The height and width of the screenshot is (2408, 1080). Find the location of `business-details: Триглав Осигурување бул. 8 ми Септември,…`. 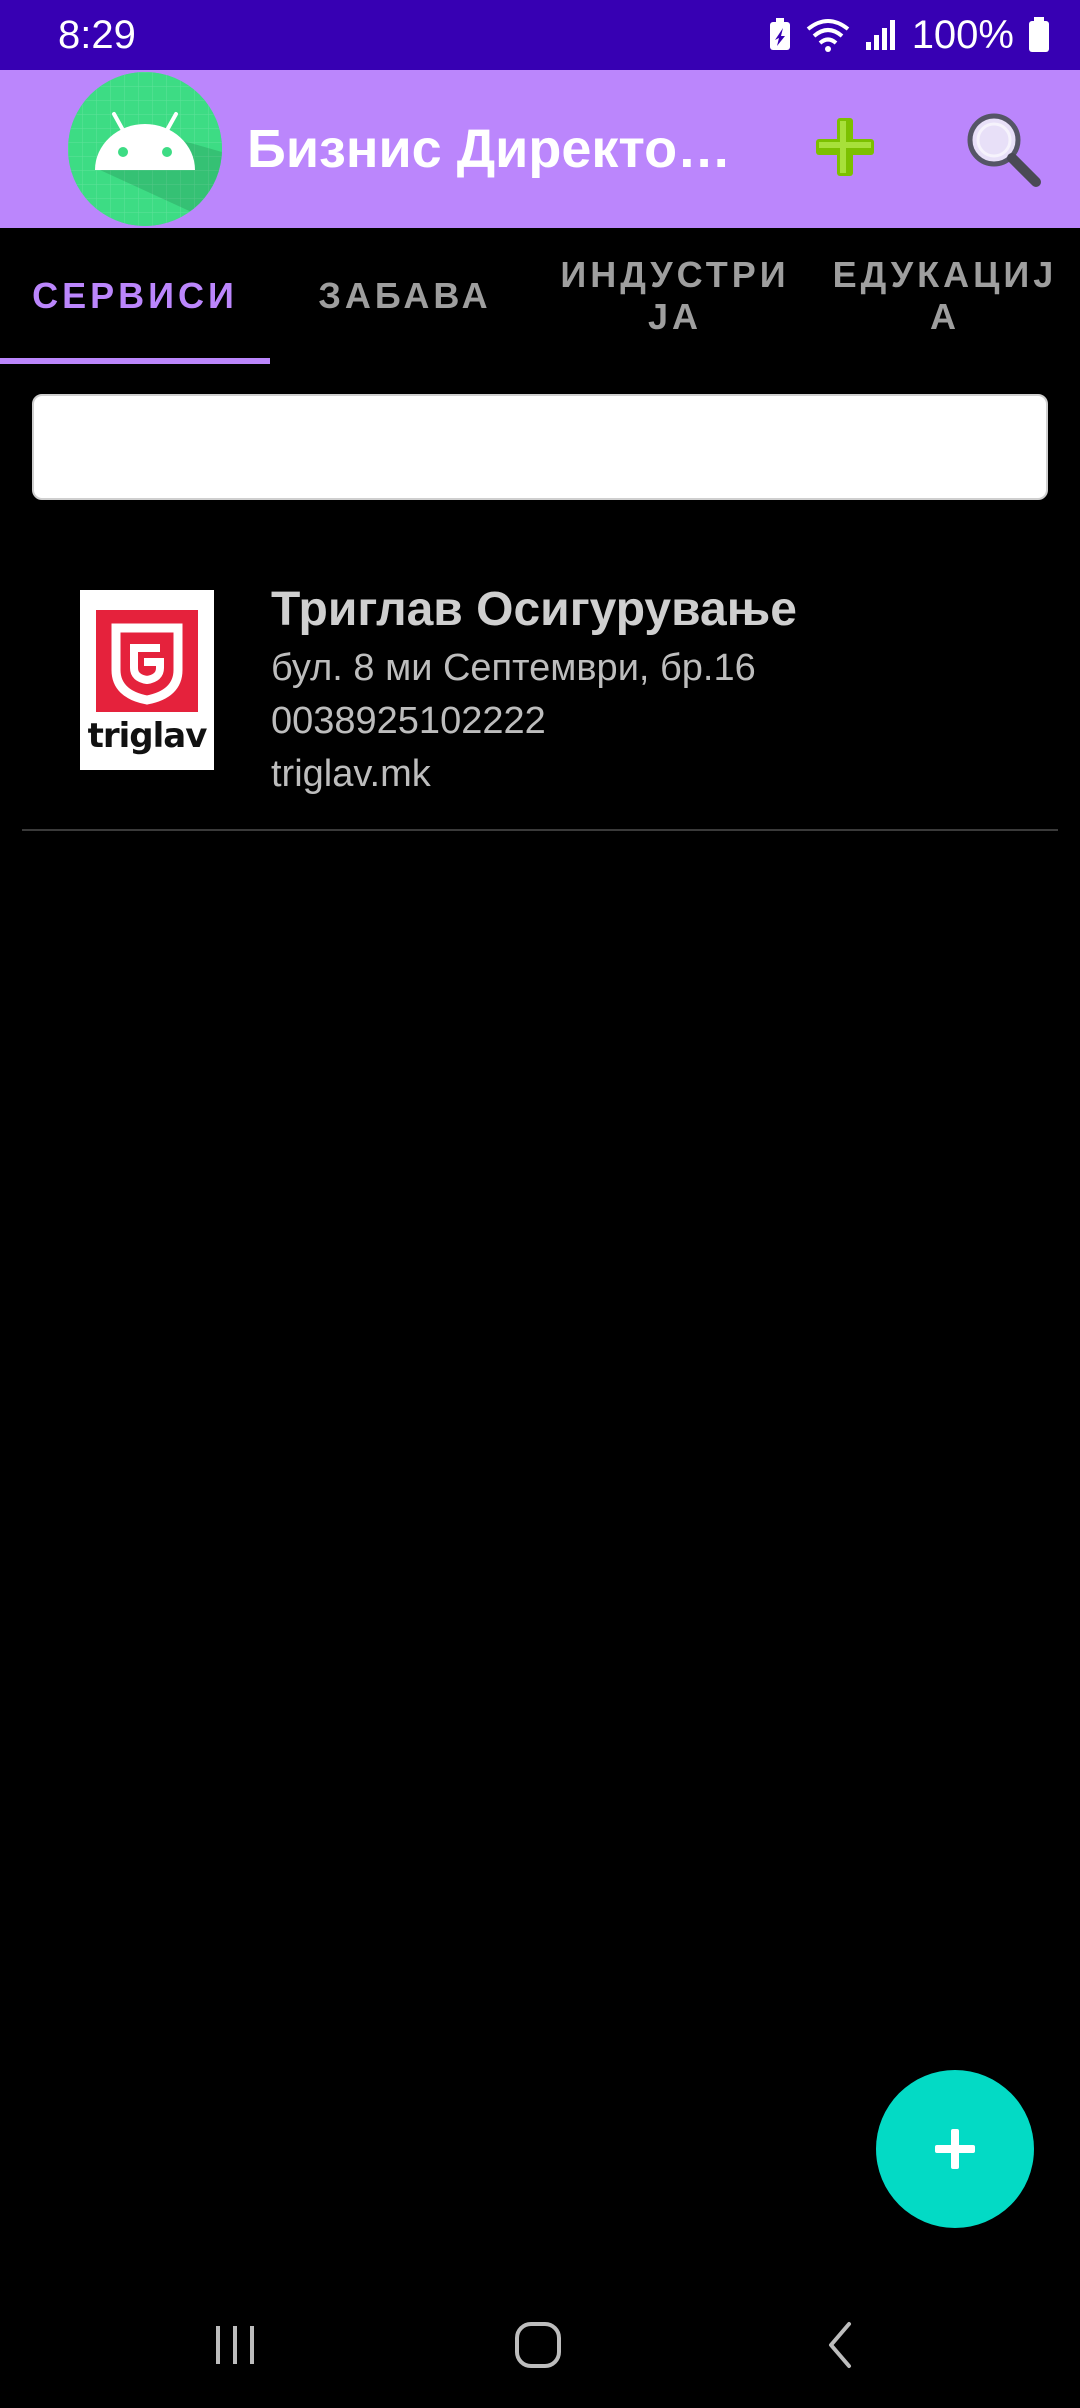

business-details: Триглав Осигурување бул. 8 ми Септември,… is located at coordinates (661, 689).